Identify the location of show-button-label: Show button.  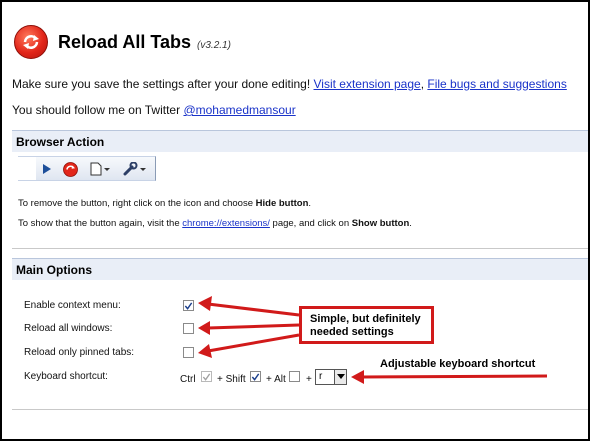
(380, 223).